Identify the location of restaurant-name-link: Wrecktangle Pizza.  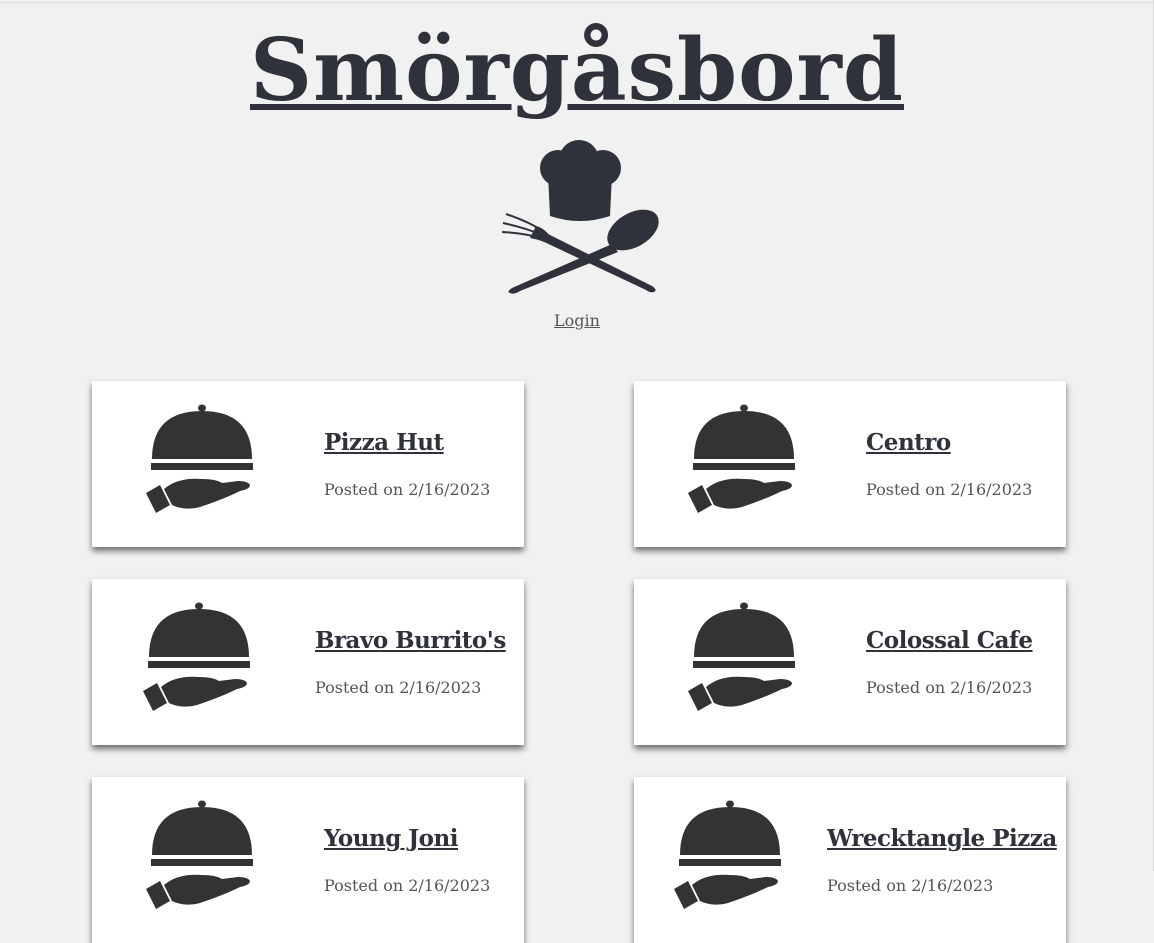
(942, 838).